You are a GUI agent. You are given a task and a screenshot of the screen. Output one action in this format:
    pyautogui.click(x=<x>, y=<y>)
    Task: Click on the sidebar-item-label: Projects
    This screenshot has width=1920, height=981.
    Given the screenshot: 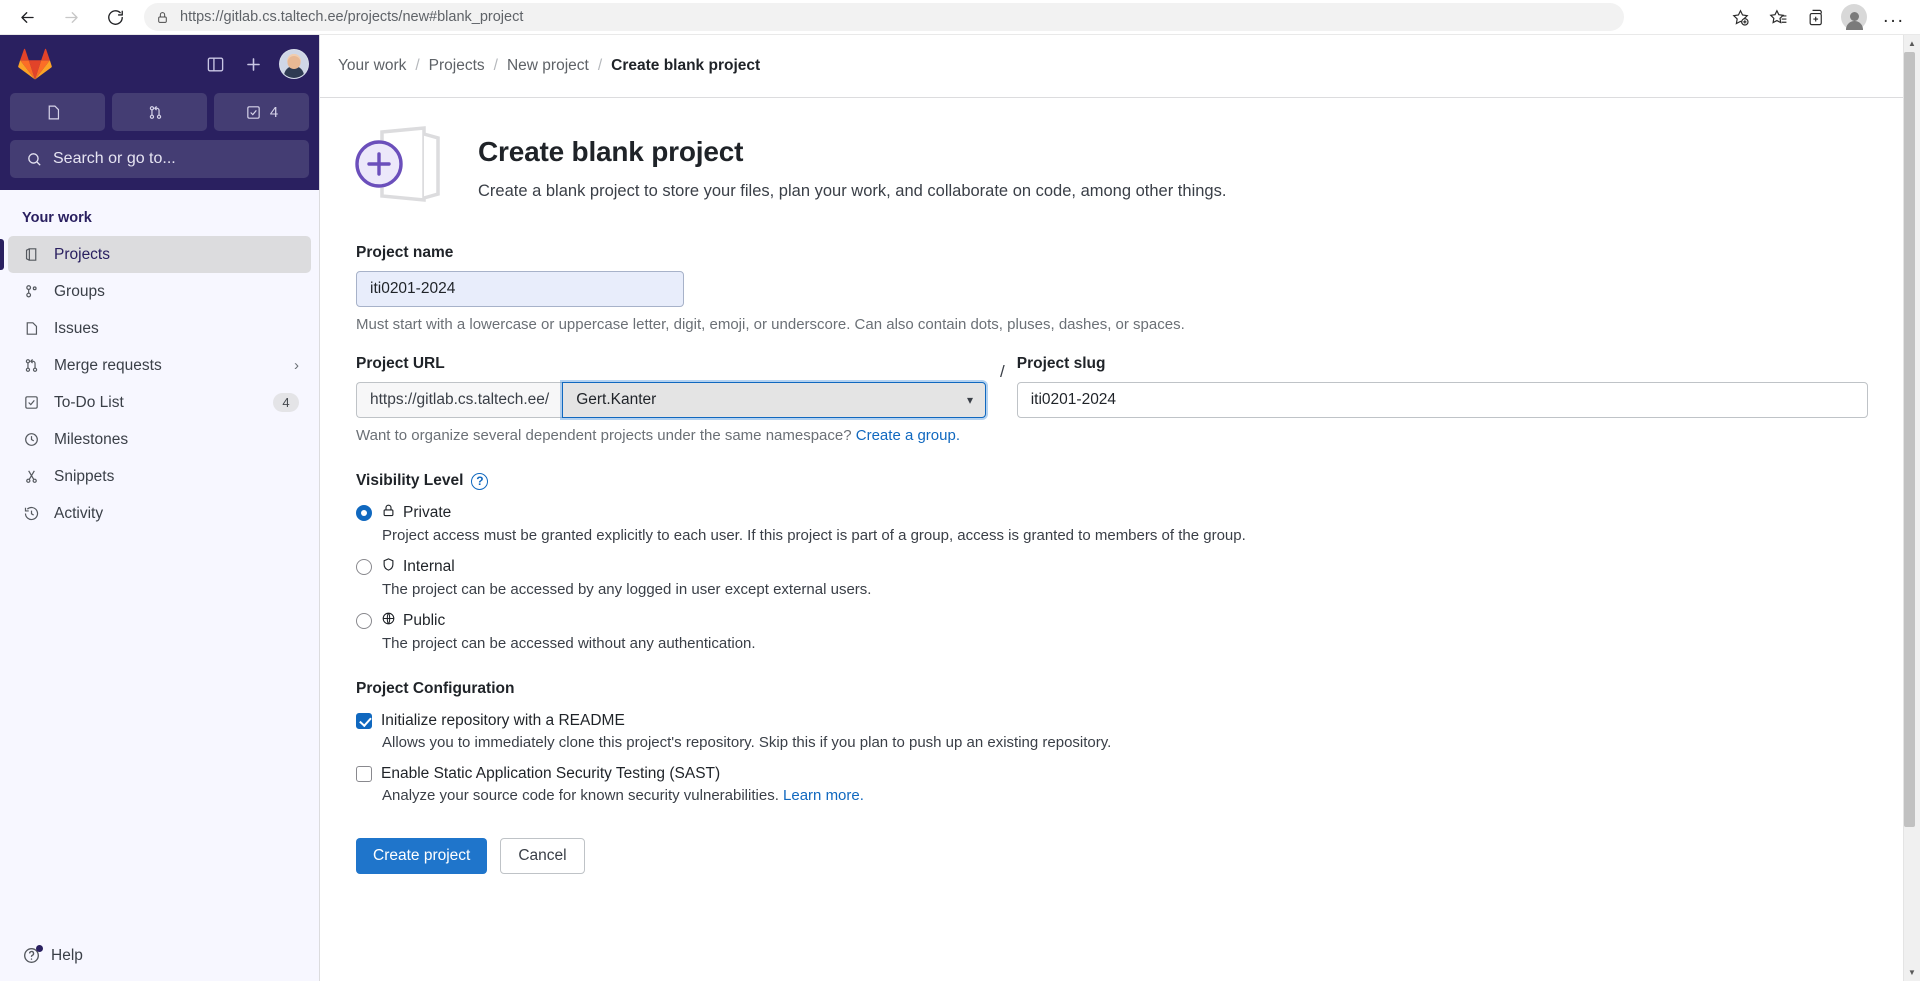 What is the action you would take?
    pyautogui.click(x=82, y=254)
    